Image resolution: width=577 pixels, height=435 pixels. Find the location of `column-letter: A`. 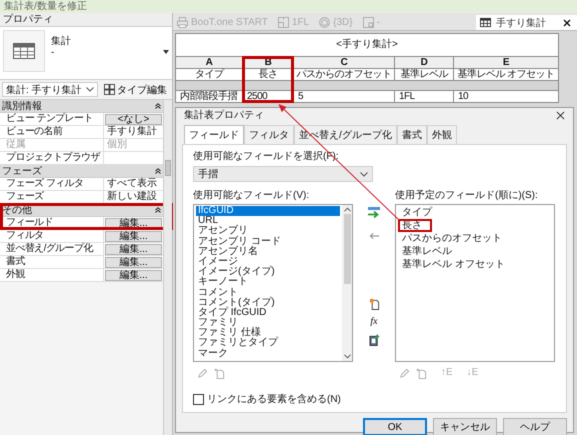

column-letter: A is located at coordinates (209, 62).